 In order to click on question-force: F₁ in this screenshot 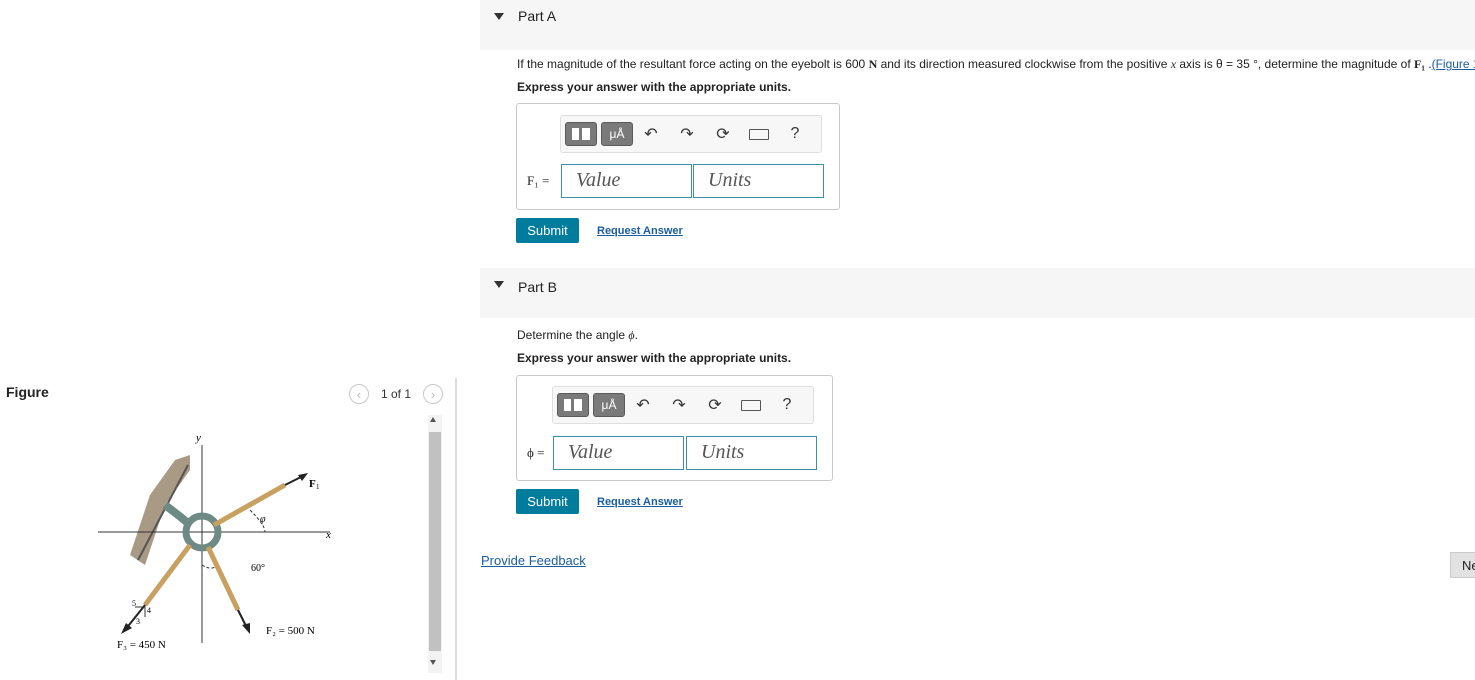, I will do `click(1419, 64)`.